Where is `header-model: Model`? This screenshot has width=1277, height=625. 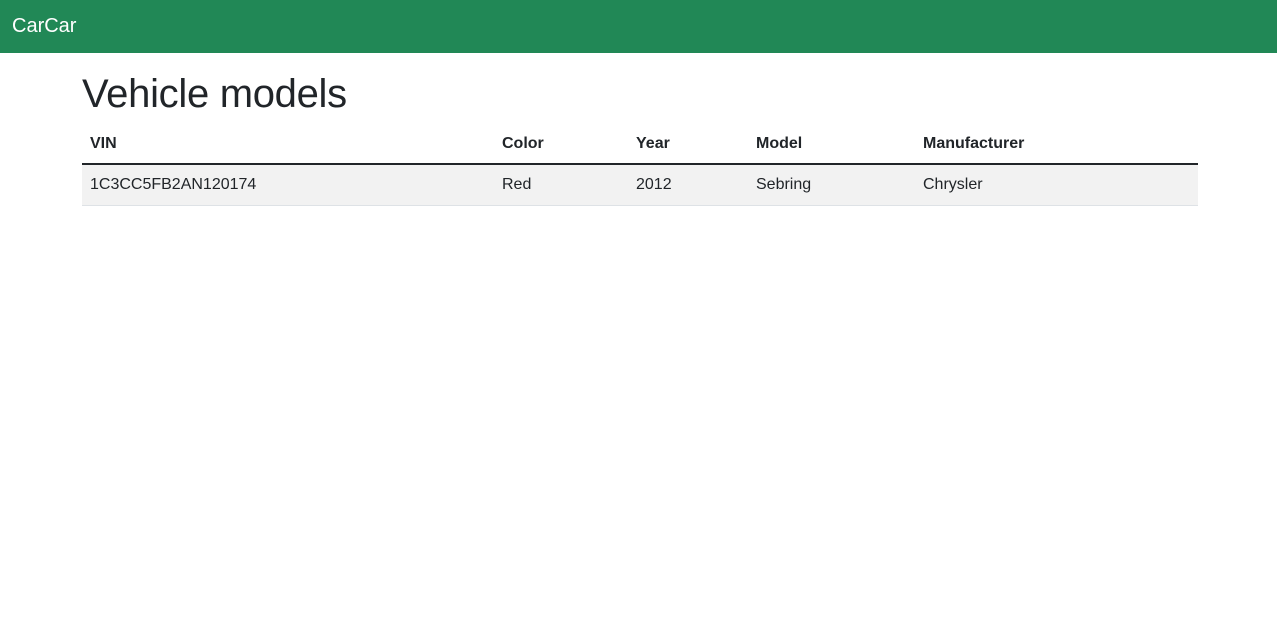
header-model: Model is located at coordinates (831, 145).